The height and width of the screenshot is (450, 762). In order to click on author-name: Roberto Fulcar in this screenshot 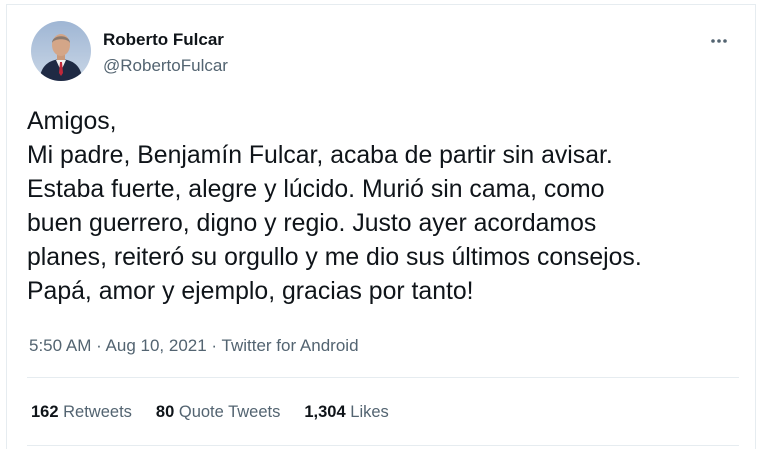, I will do `click(163, 40)`.